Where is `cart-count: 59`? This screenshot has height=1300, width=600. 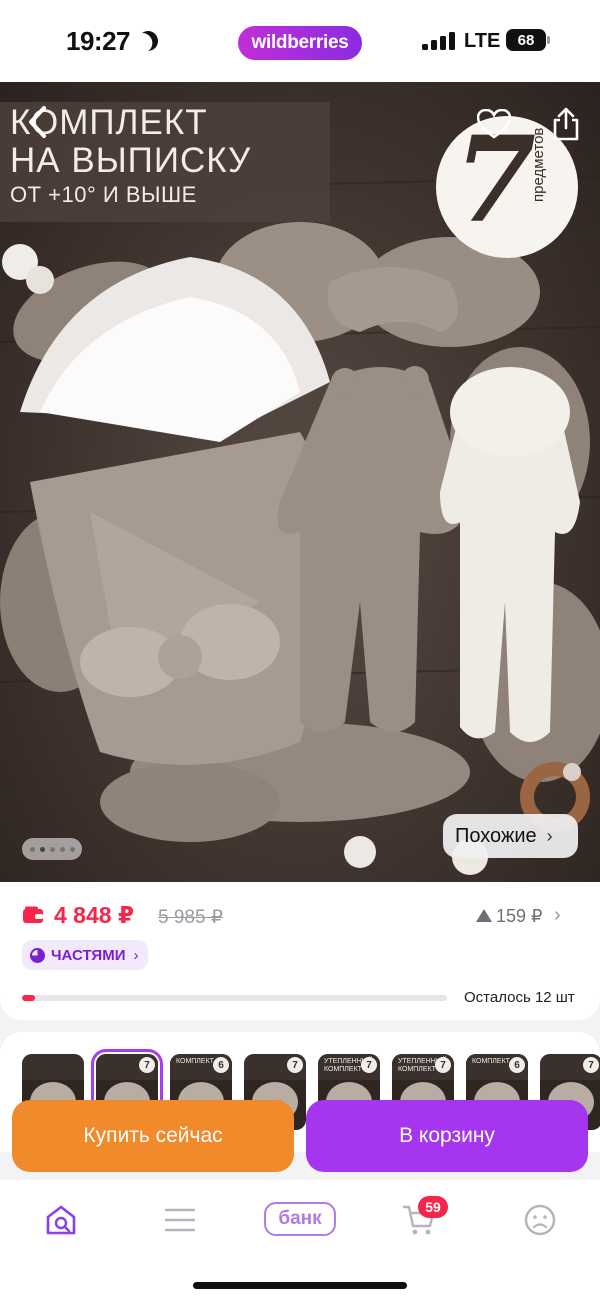
cart-count: 59 is located at coordinates (433, 1207).